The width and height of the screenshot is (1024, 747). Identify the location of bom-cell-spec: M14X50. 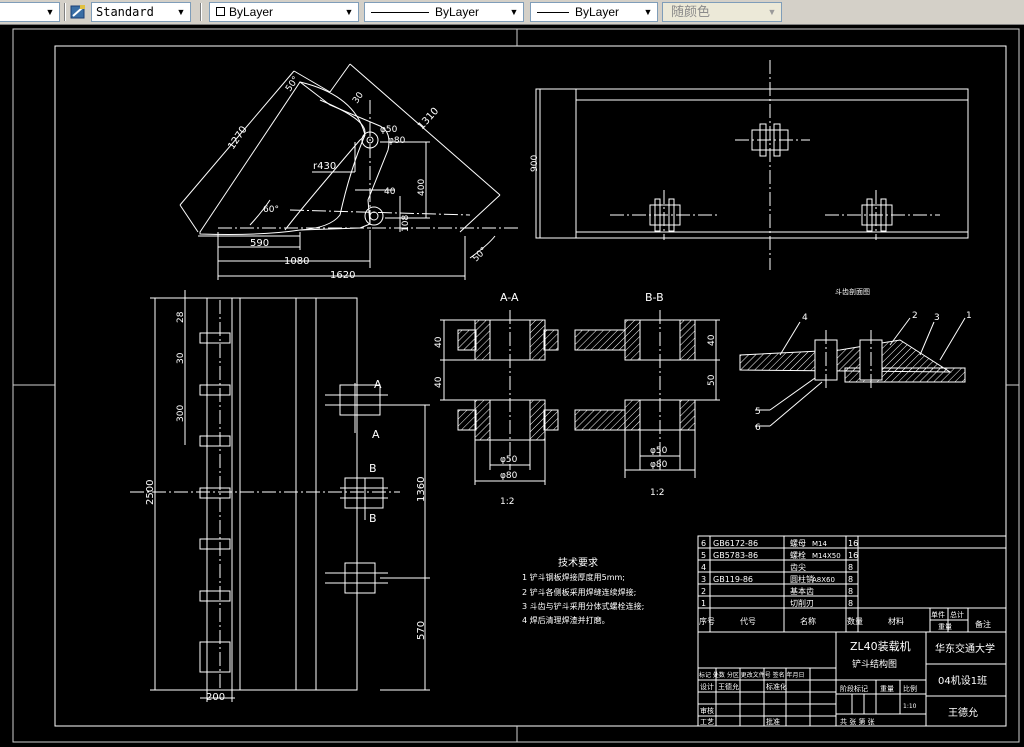
(826, 556).